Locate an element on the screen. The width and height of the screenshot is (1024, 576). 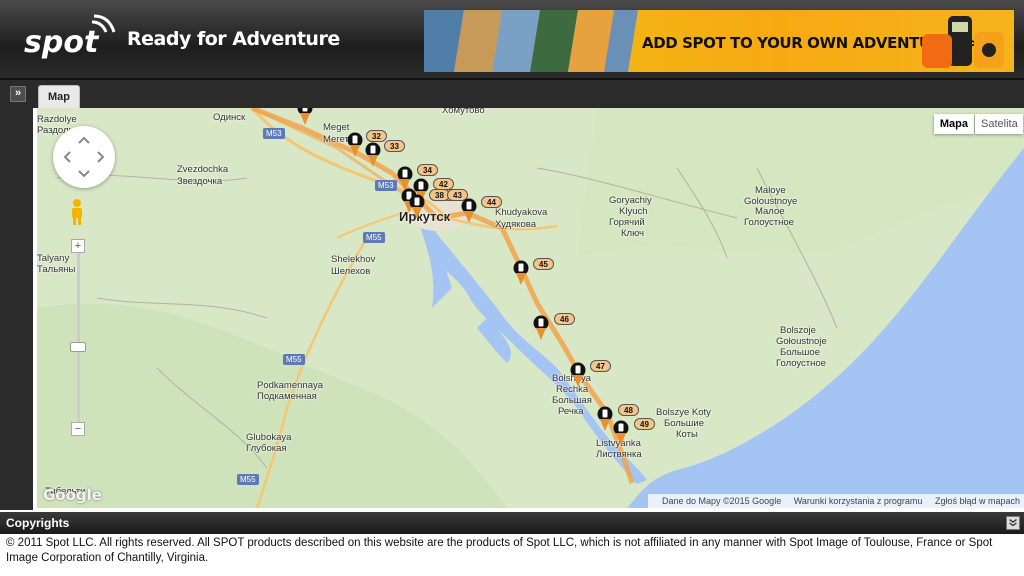
label-listvyanka-ru: Листвянка is located at coordinates (619, 454).